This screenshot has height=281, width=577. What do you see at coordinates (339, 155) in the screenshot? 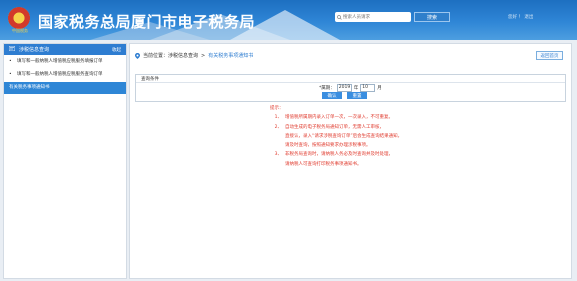
I see `tip-text: 非税务局查询时，请纳税人务必及时查询并及时处理，` at bounding box center [339, 155].